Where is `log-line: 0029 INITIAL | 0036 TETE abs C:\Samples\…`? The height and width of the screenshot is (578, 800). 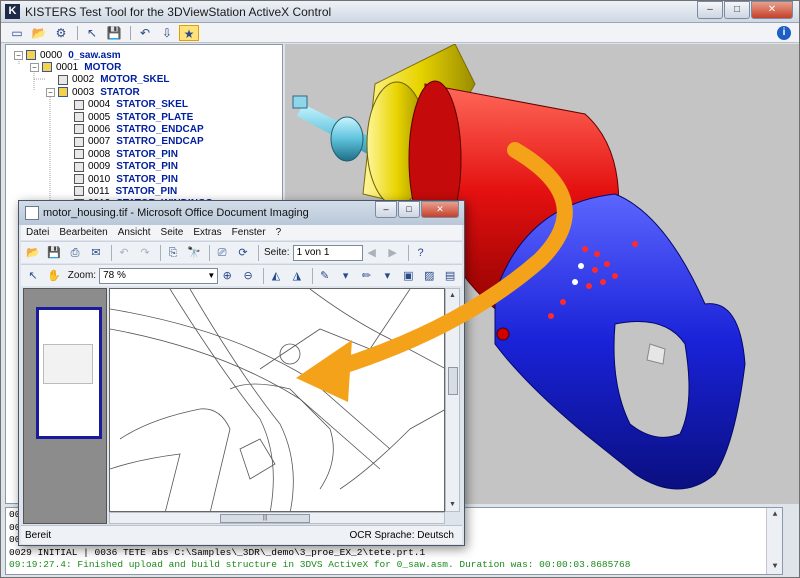 log-line: 0029 INITIAL | 0036 TETE abs C:\Samples\… is located at coordinates (217, 552).